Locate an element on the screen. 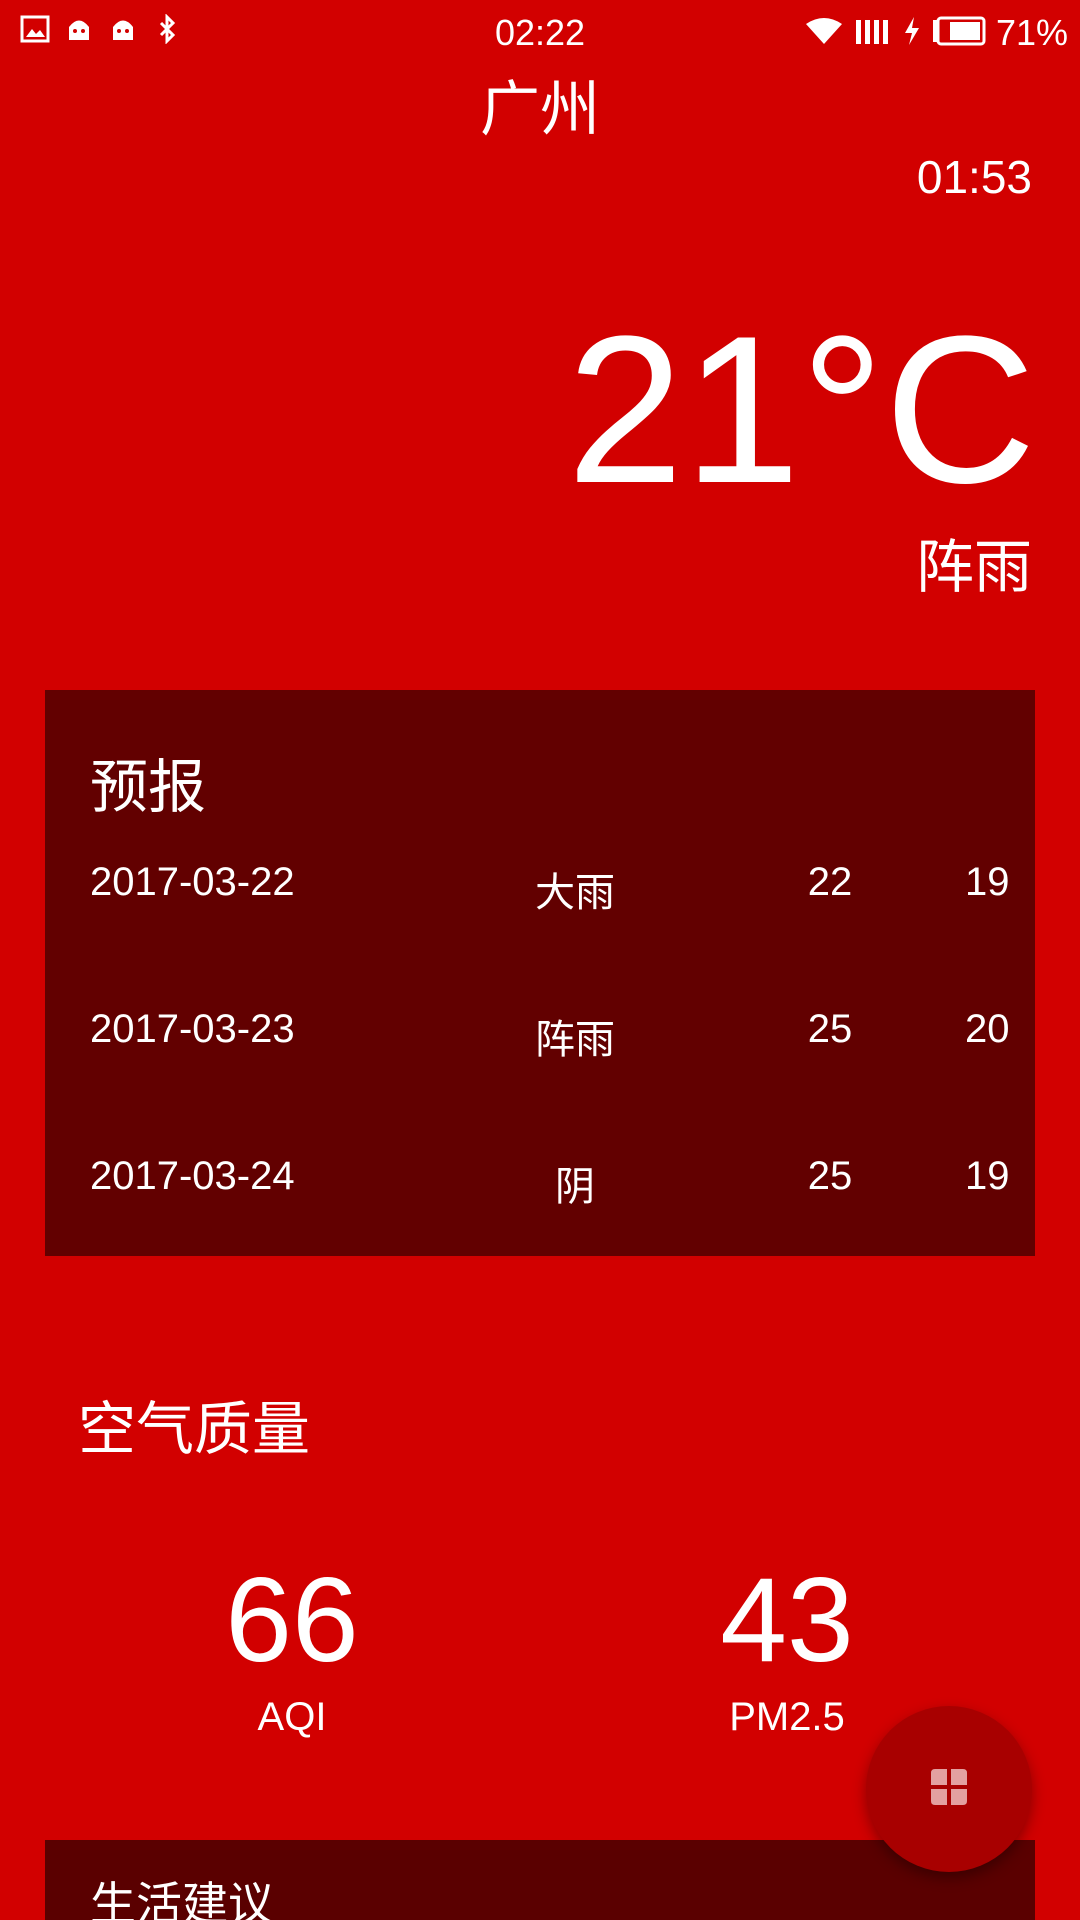 The height and width of the screenshot is (1920, 1080). battery-percent: 71% is located at coordinates (1031, 32).